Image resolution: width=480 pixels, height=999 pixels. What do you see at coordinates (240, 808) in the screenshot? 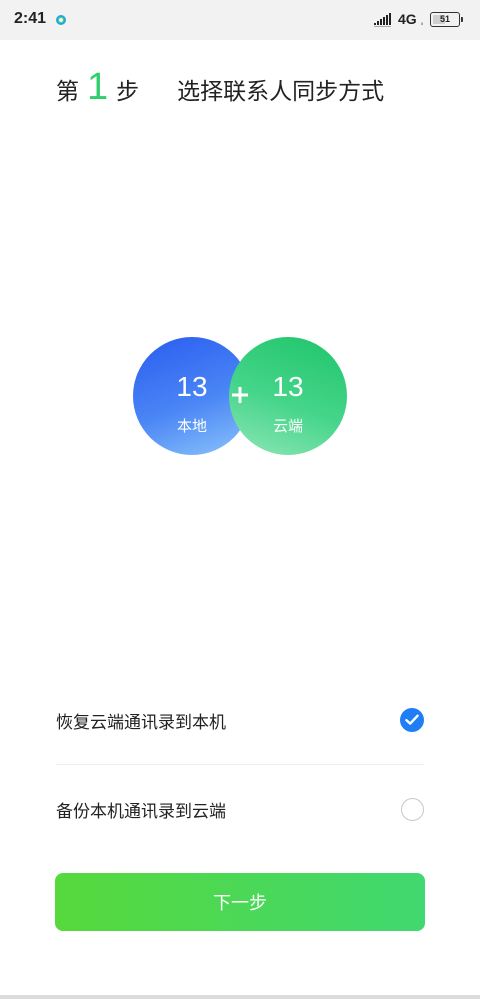
I see `backup-local-option: 备份本机通讯录到云端` at bounding box center [240, 808].